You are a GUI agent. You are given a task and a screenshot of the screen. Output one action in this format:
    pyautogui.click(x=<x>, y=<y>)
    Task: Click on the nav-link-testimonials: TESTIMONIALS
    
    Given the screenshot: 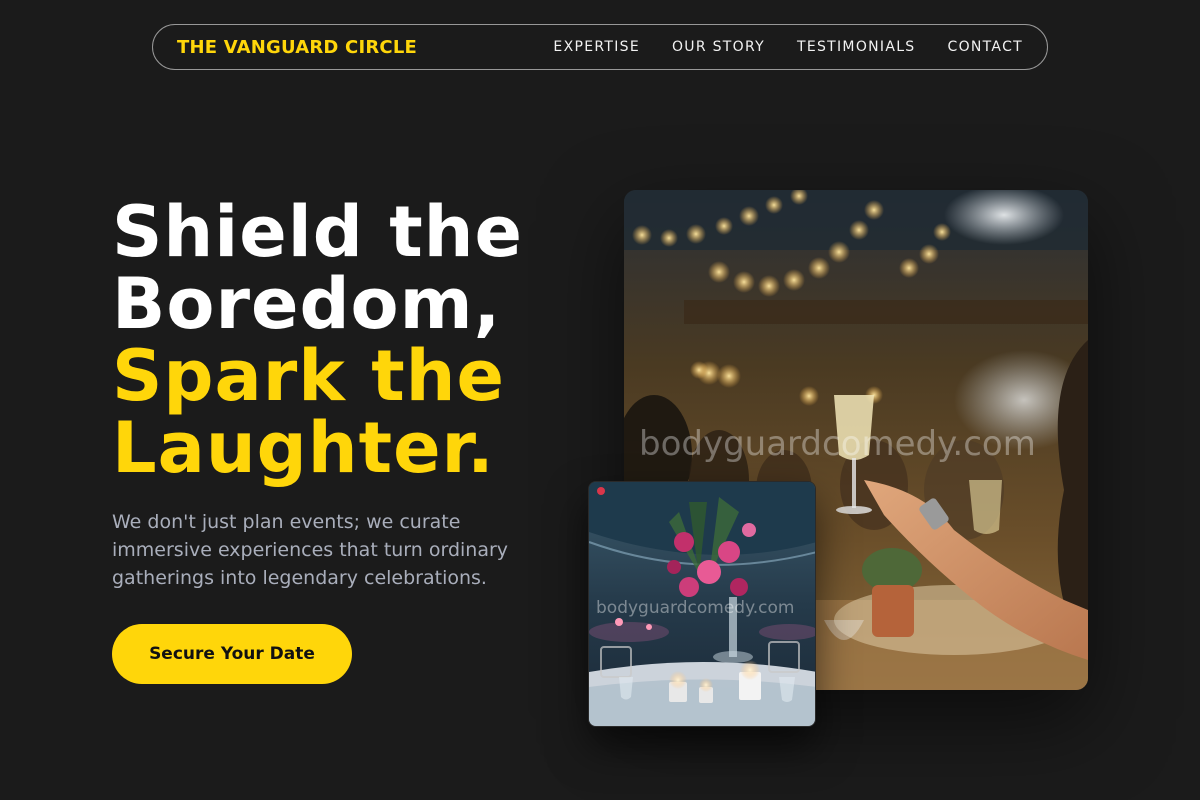 What is the action you would take?
    pyautogui.click(x=856, y=47)
    